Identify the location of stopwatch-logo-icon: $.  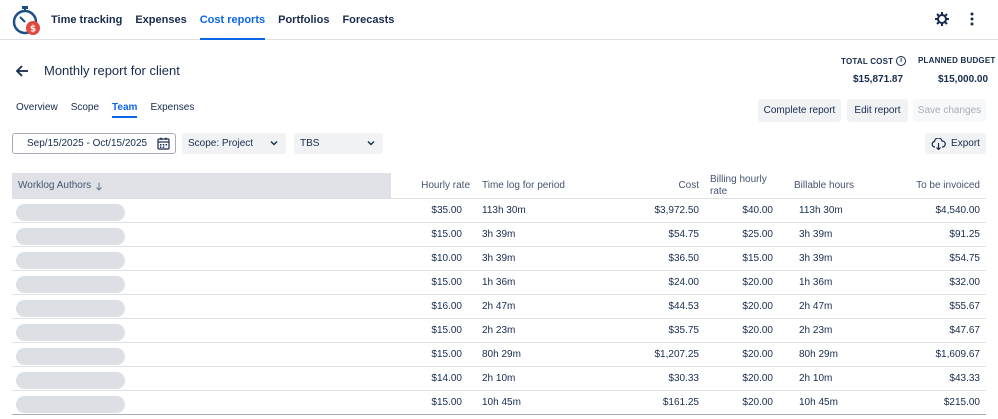
(26, 20).